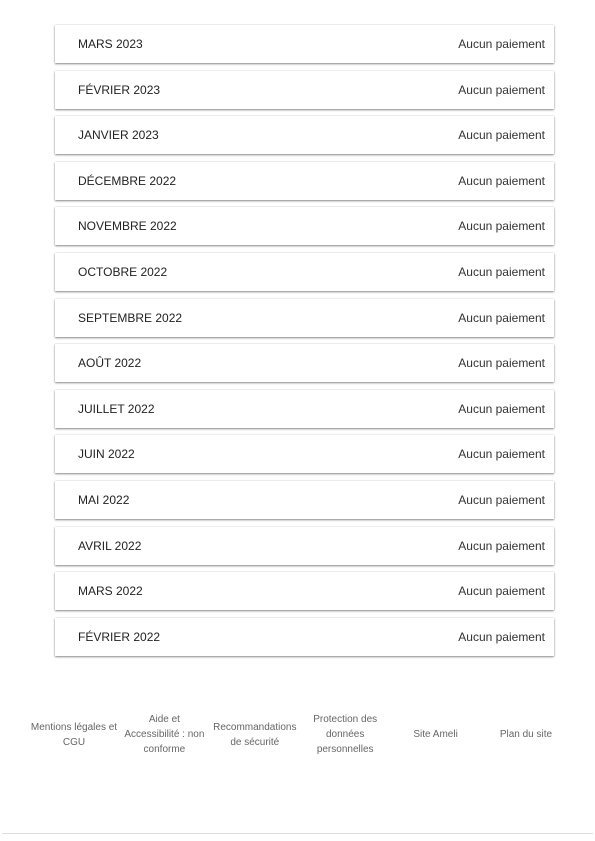 This screenshot has width=595, height=841. Describe the element at coordinates (110, 591) in the screenshot. I see `month-label: MARS 2022` at that location.